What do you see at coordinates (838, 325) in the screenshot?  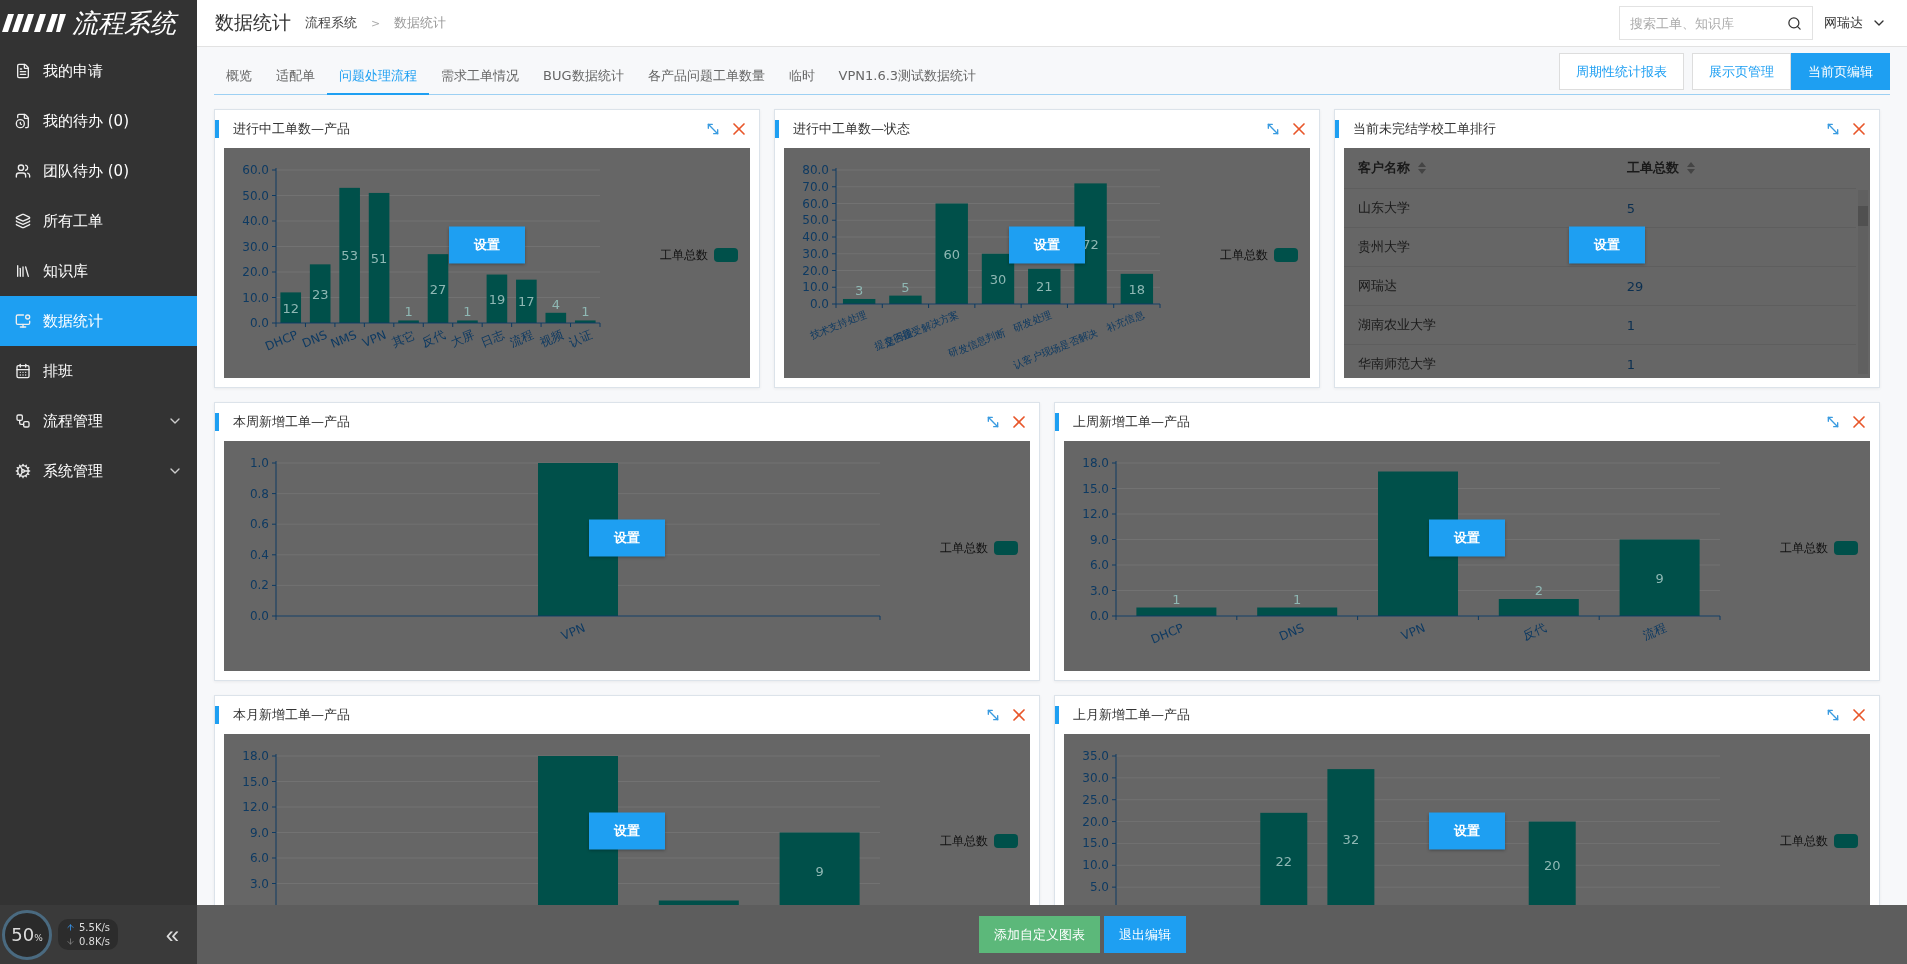 I see `axis-label: 技术支持处理` at bounding box center [838, 325].